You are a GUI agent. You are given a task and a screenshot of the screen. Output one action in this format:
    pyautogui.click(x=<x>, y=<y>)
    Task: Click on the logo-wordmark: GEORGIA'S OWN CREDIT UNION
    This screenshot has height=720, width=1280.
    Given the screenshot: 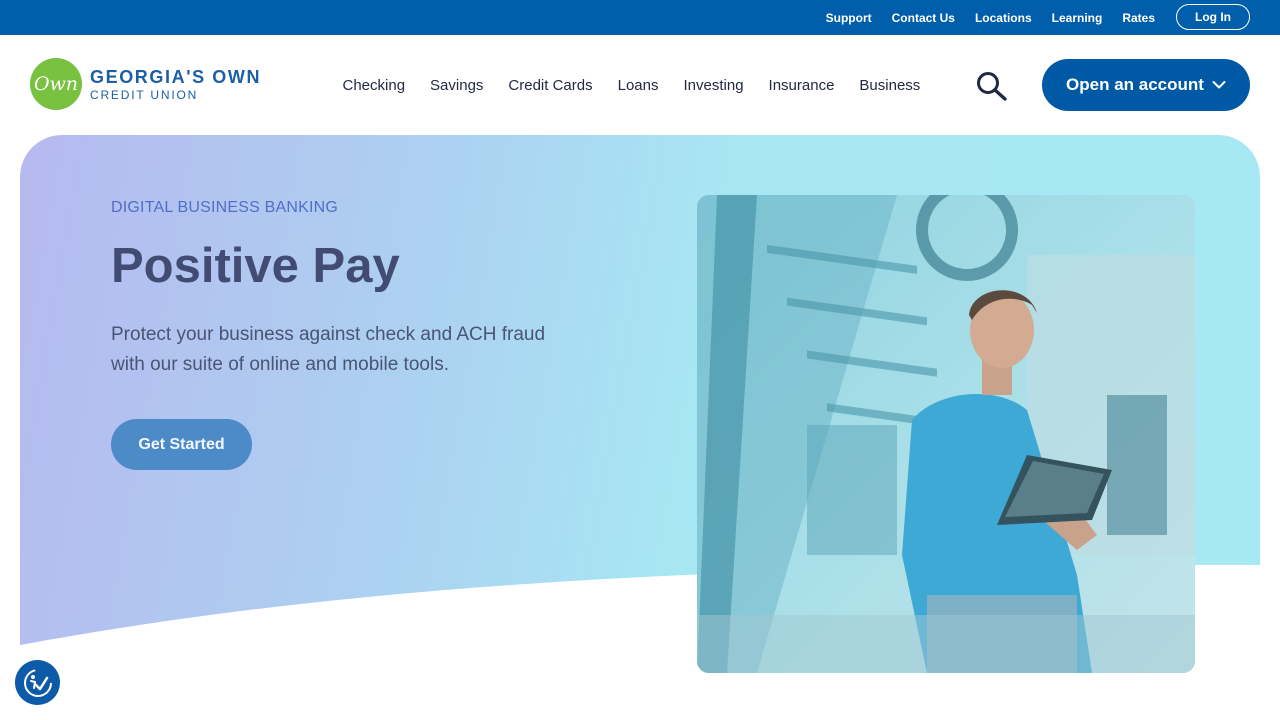 What is the action you would take?
    pyautogui.click(x=175, y=84)
    